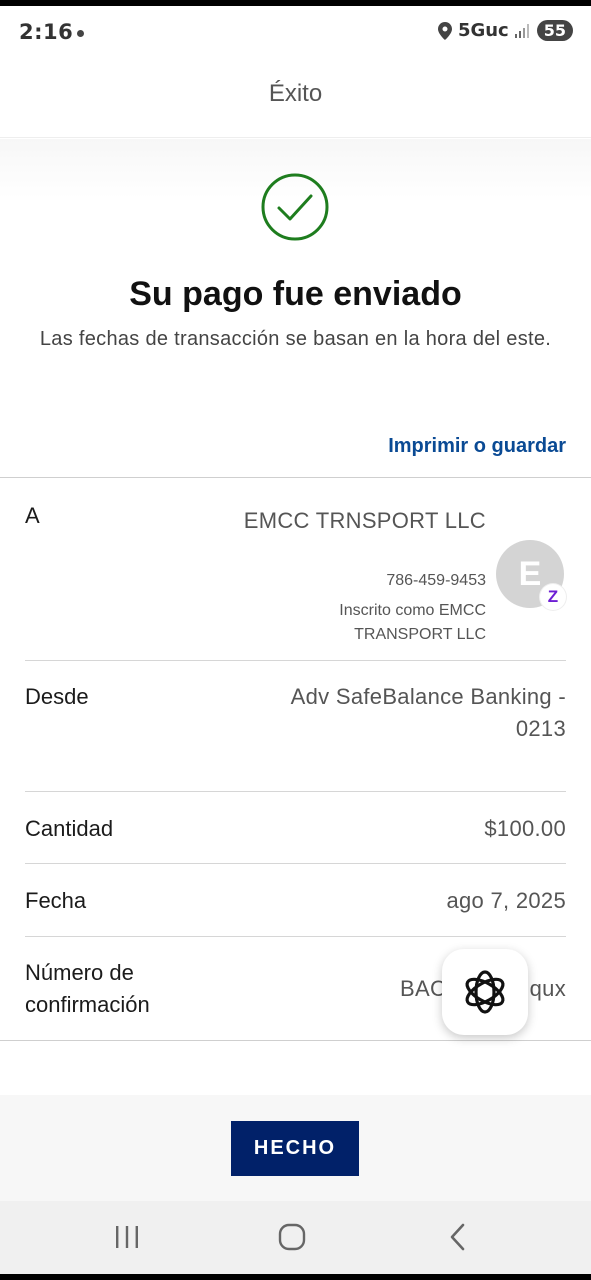 This screenshot has height=1280, width=591. I want to click on notification-dot-icon, so click(80, 33).